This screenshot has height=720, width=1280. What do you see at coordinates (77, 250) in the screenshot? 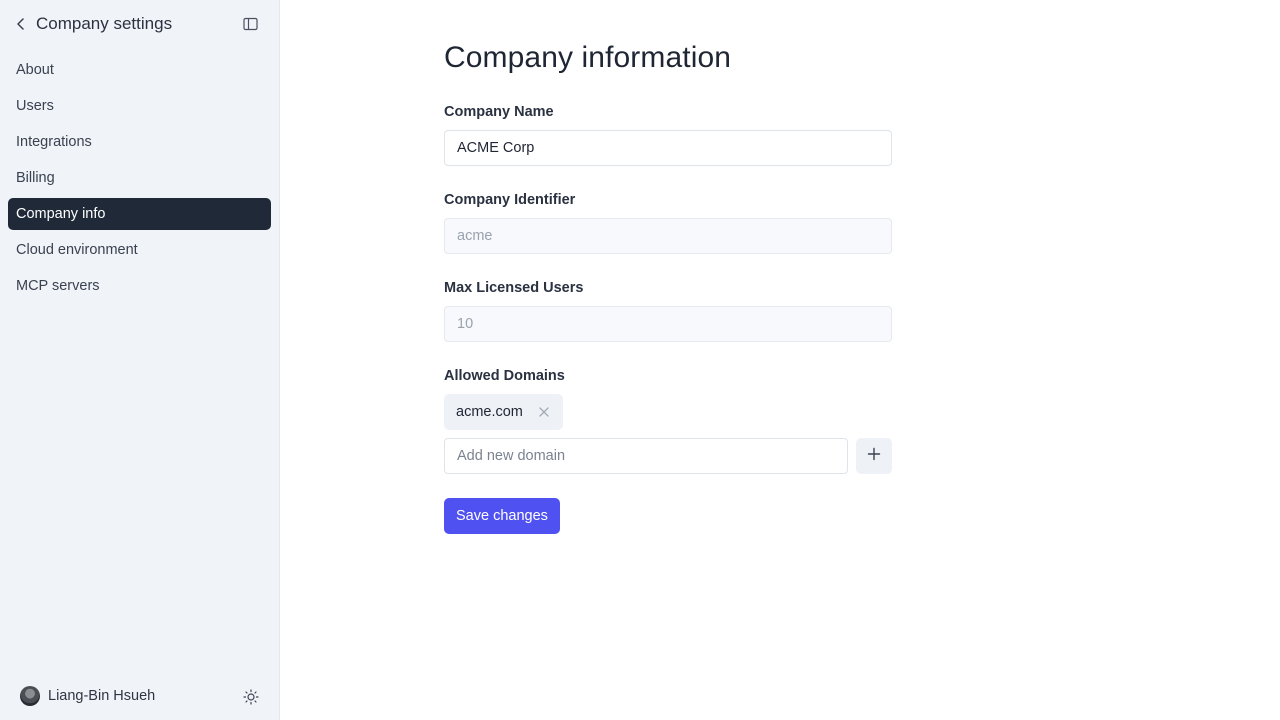
I see `sidebar-item-label: Cloud environment` at bounding box center [77, 250].